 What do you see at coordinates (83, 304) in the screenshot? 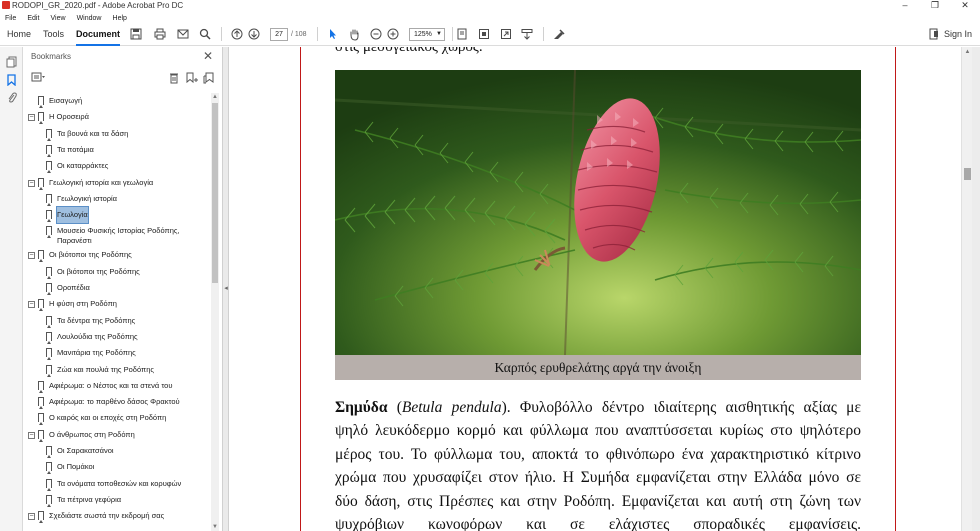
I see `bookmark-label: Η φύση στη Ροδόπη` at bounding box center [83, 304].